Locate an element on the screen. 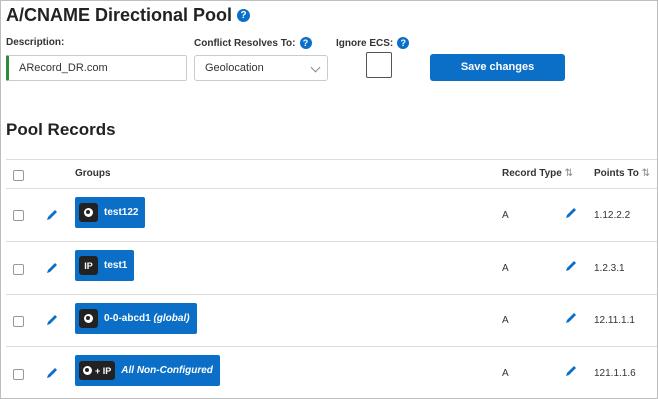  group-button: 0-0-abcd1 (global) is located at coordinates (136, 318).